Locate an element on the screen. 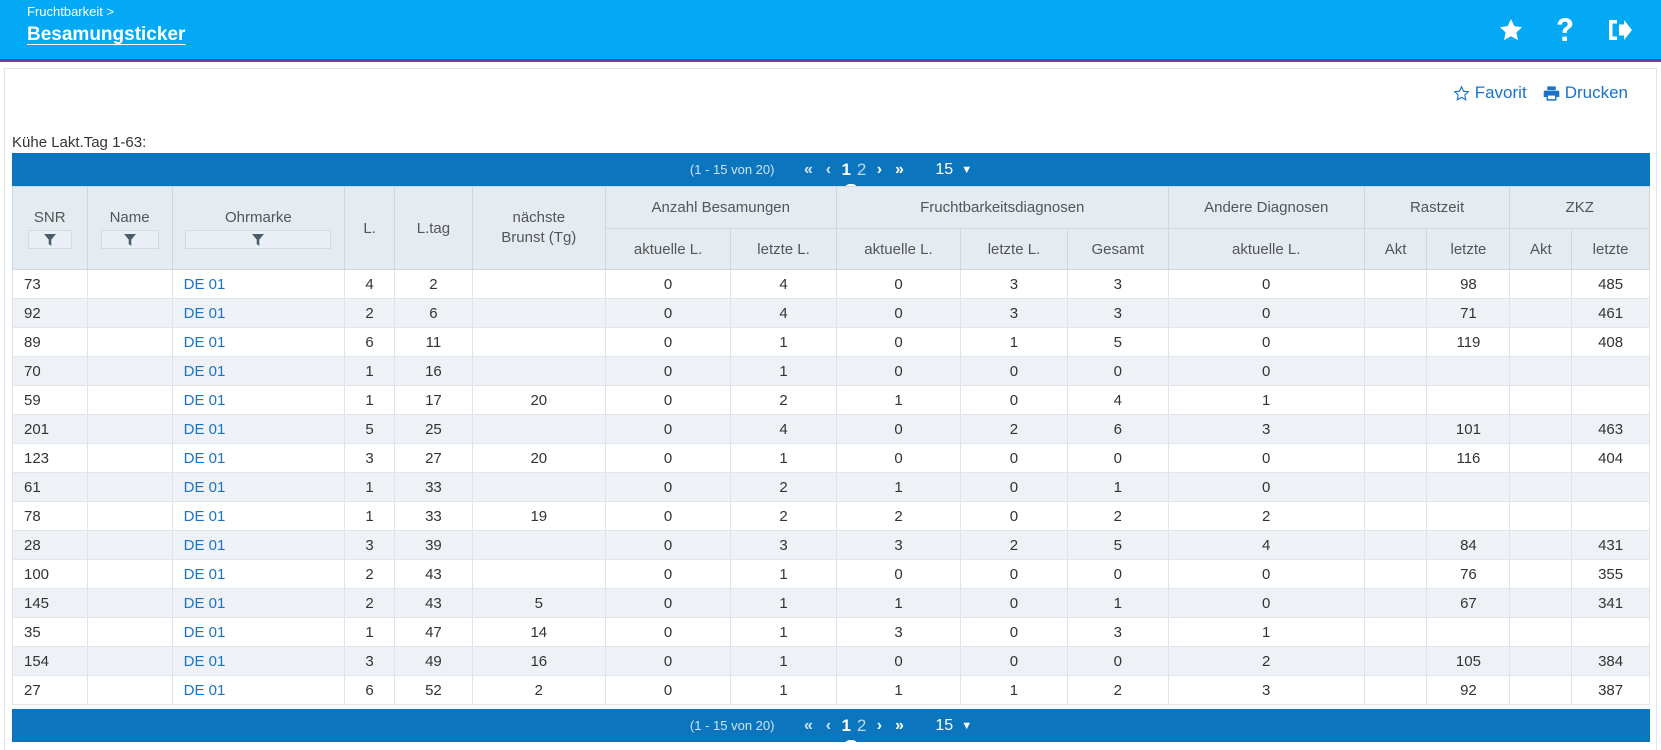 This screenshot has width=1661, height=750. col-l: L. is located at coordinates (370, 228).